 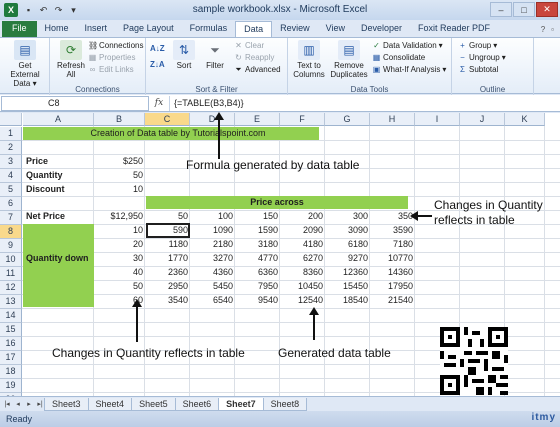 I want to click on price-across-cell: Price across, so click(x=277, y=202).